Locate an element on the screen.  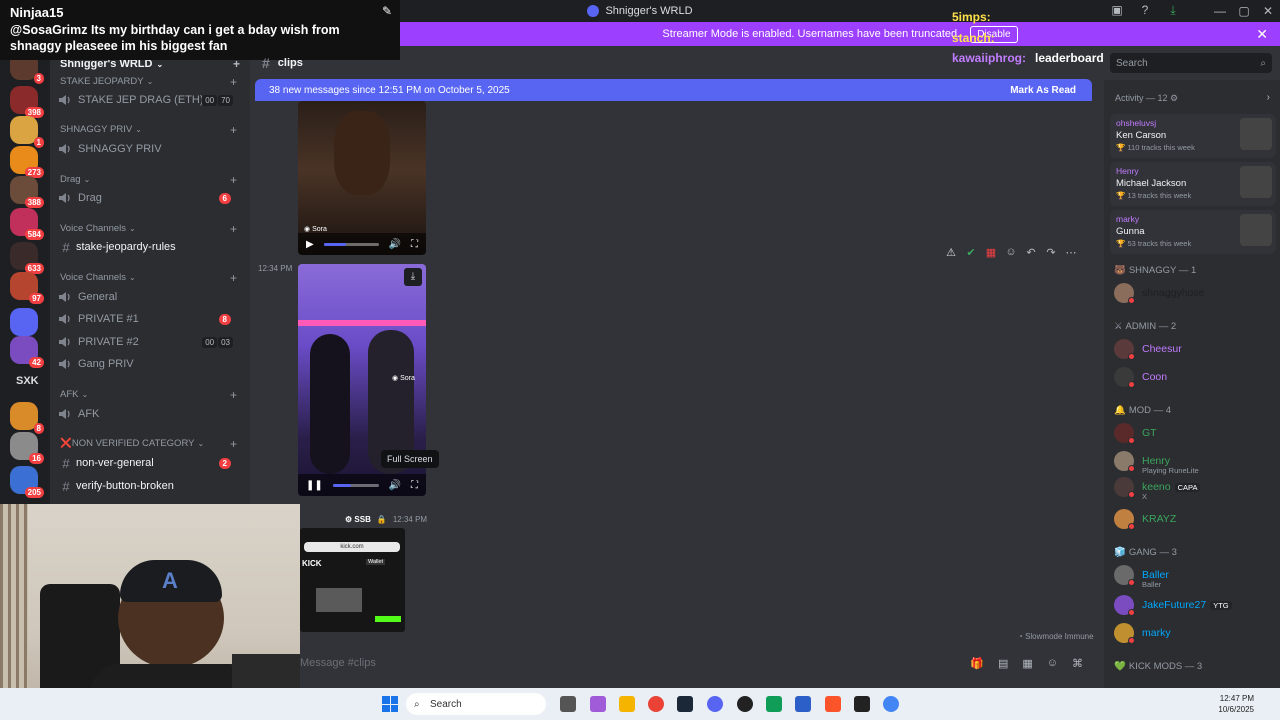
capcut-icon is located at coordinates (862, 704).